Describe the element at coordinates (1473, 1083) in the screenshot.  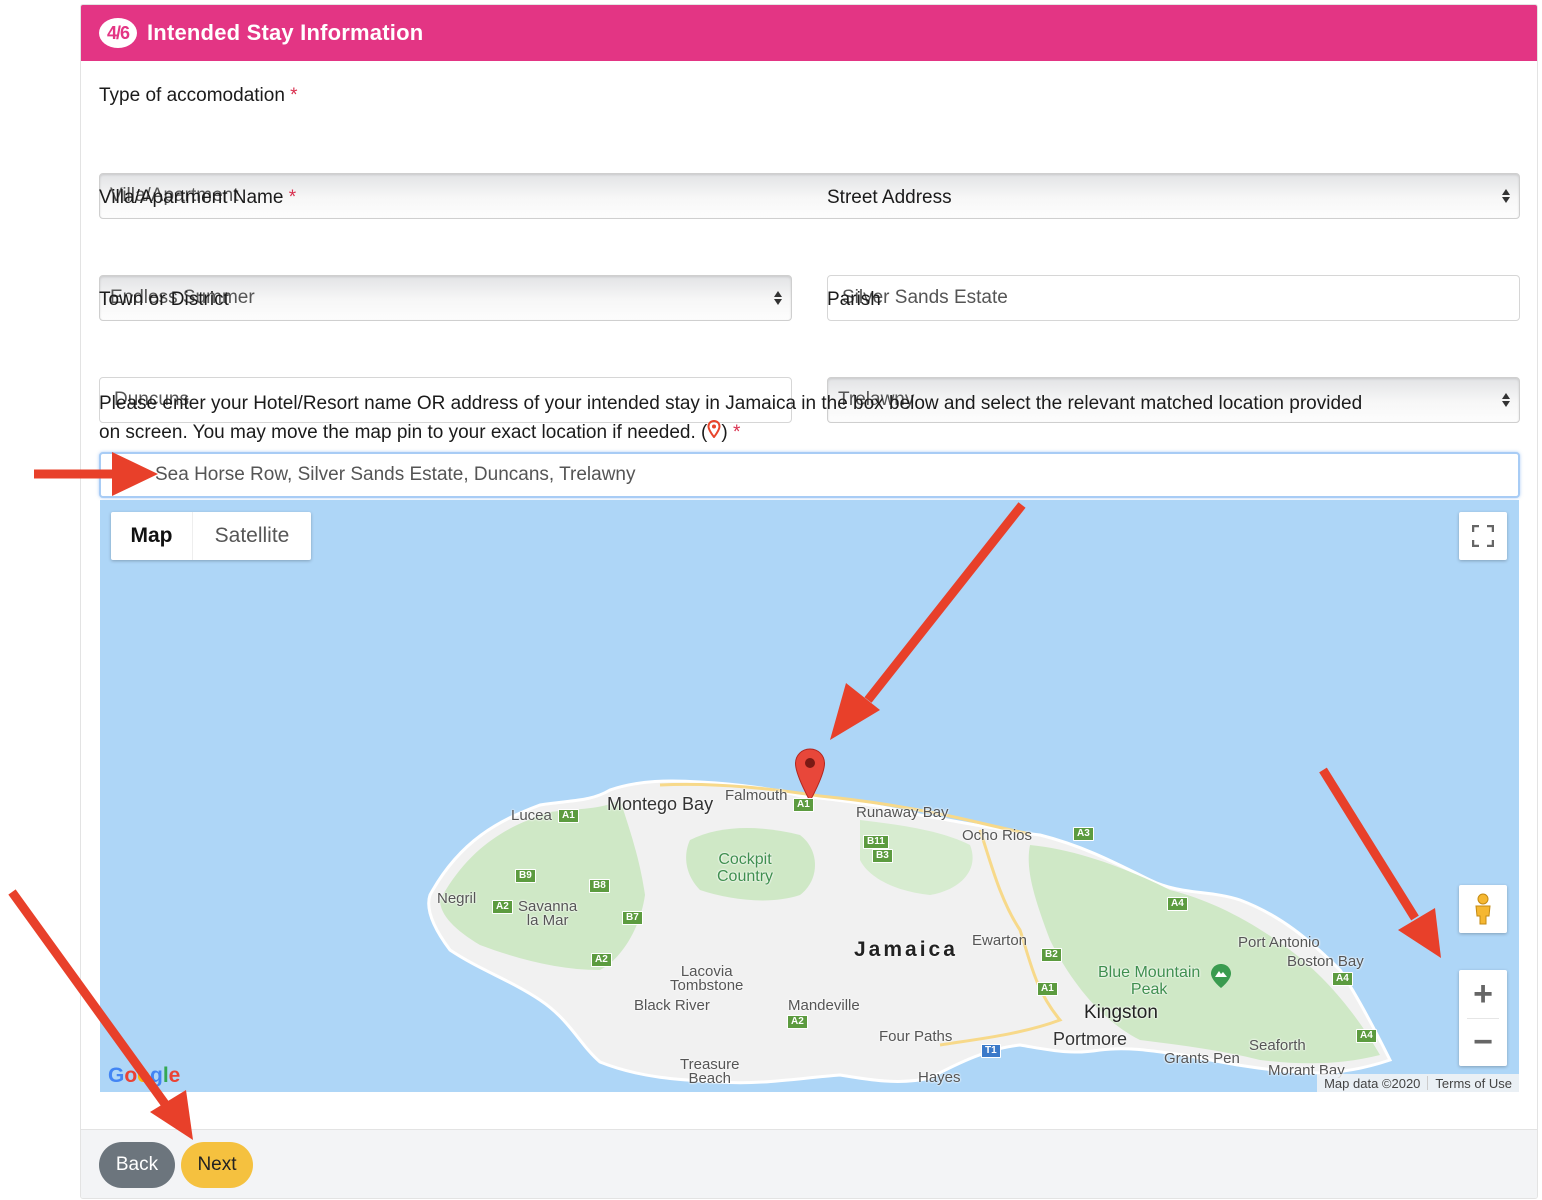
I see `terms-of-use-link: Terms of Use` at that location.